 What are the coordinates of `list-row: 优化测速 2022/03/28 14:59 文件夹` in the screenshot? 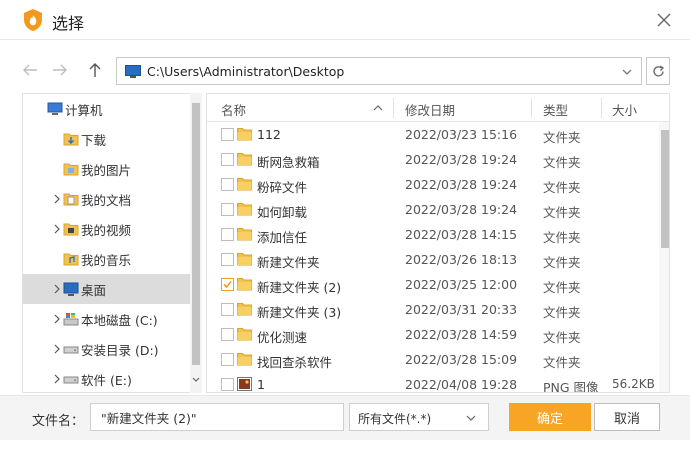 It's located at (433, 334).